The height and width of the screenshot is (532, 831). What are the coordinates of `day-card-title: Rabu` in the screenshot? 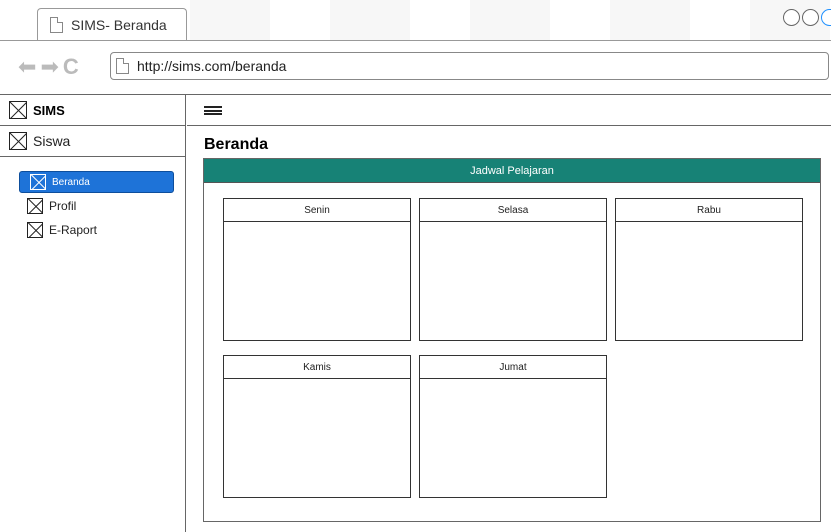 It's located at (709, 210).